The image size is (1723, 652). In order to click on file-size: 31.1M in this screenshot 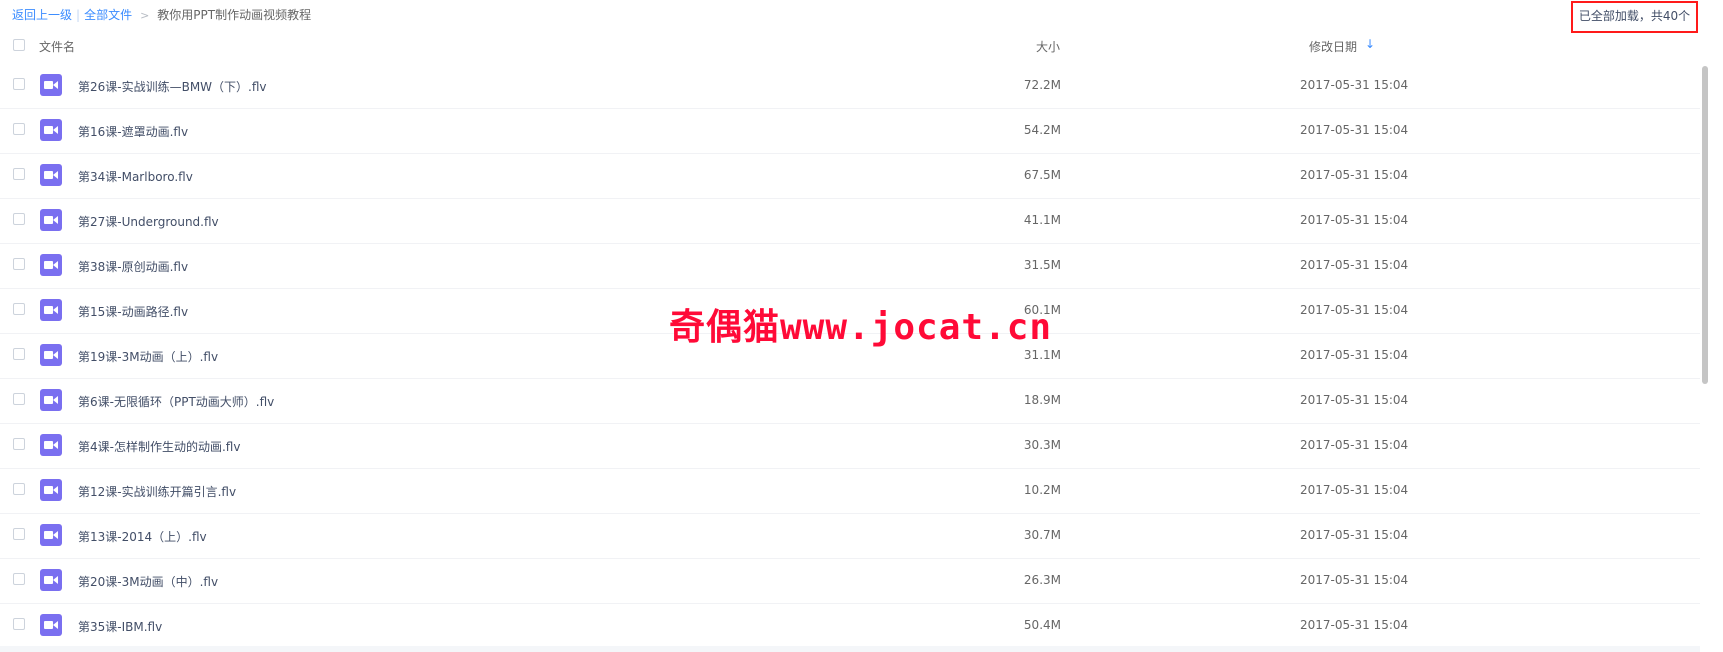, I will do `click(1042, 355)`.